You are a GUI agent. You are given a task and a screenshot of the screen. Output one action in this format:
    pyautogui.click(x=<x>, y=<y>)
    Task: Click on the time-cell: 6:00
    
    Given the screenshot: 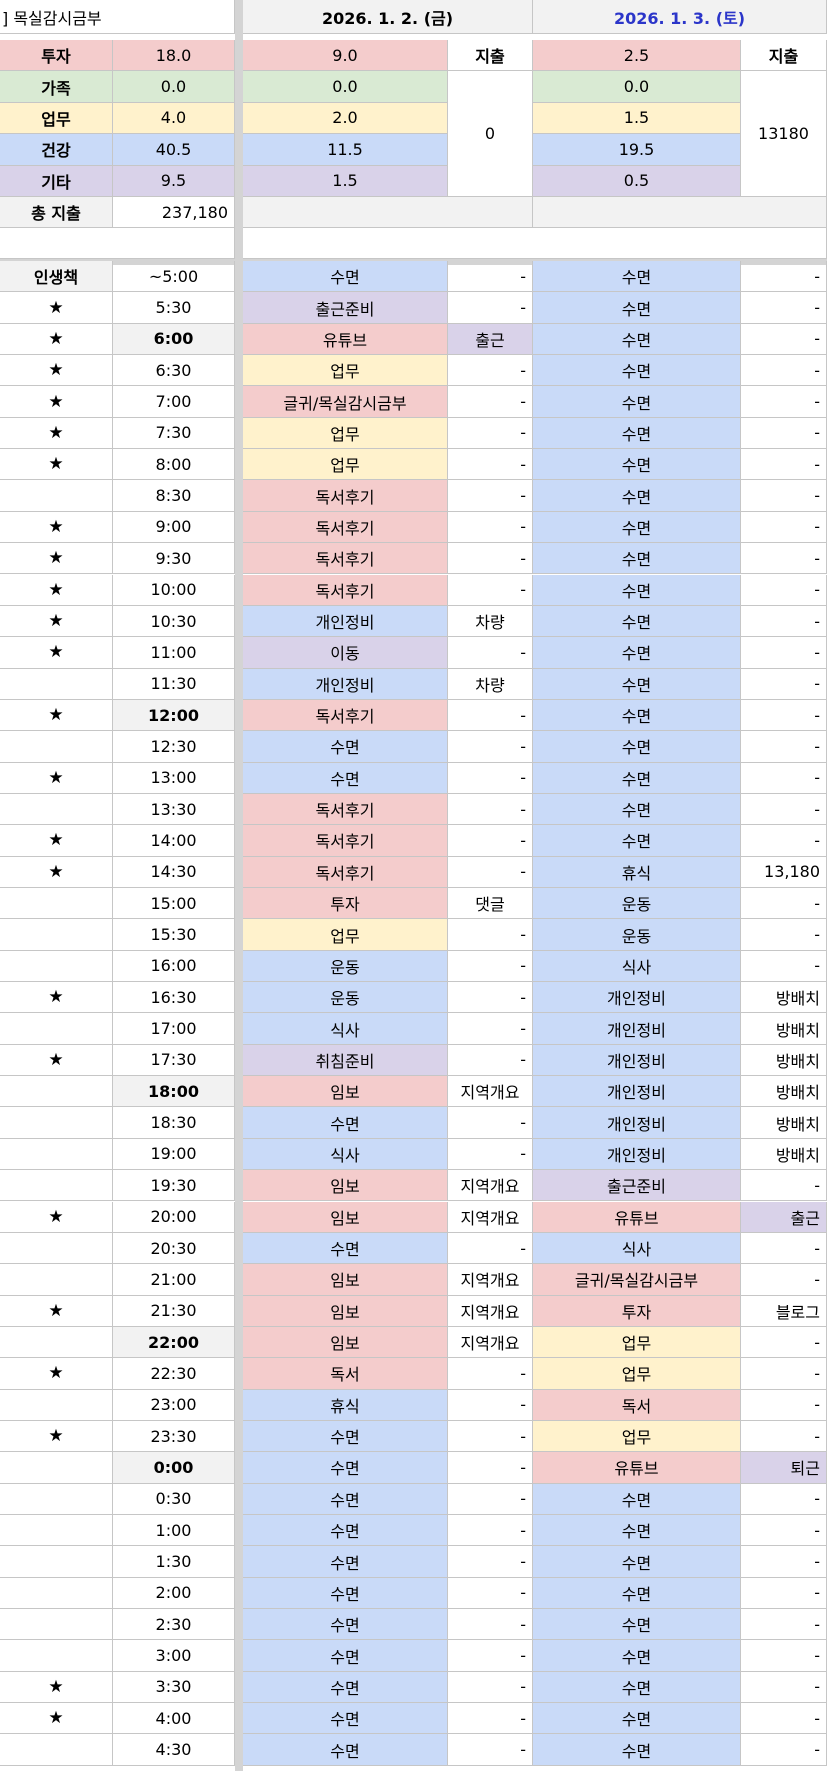 What is the action you would take?
    pyautogui.click(x=174, y=339)
    